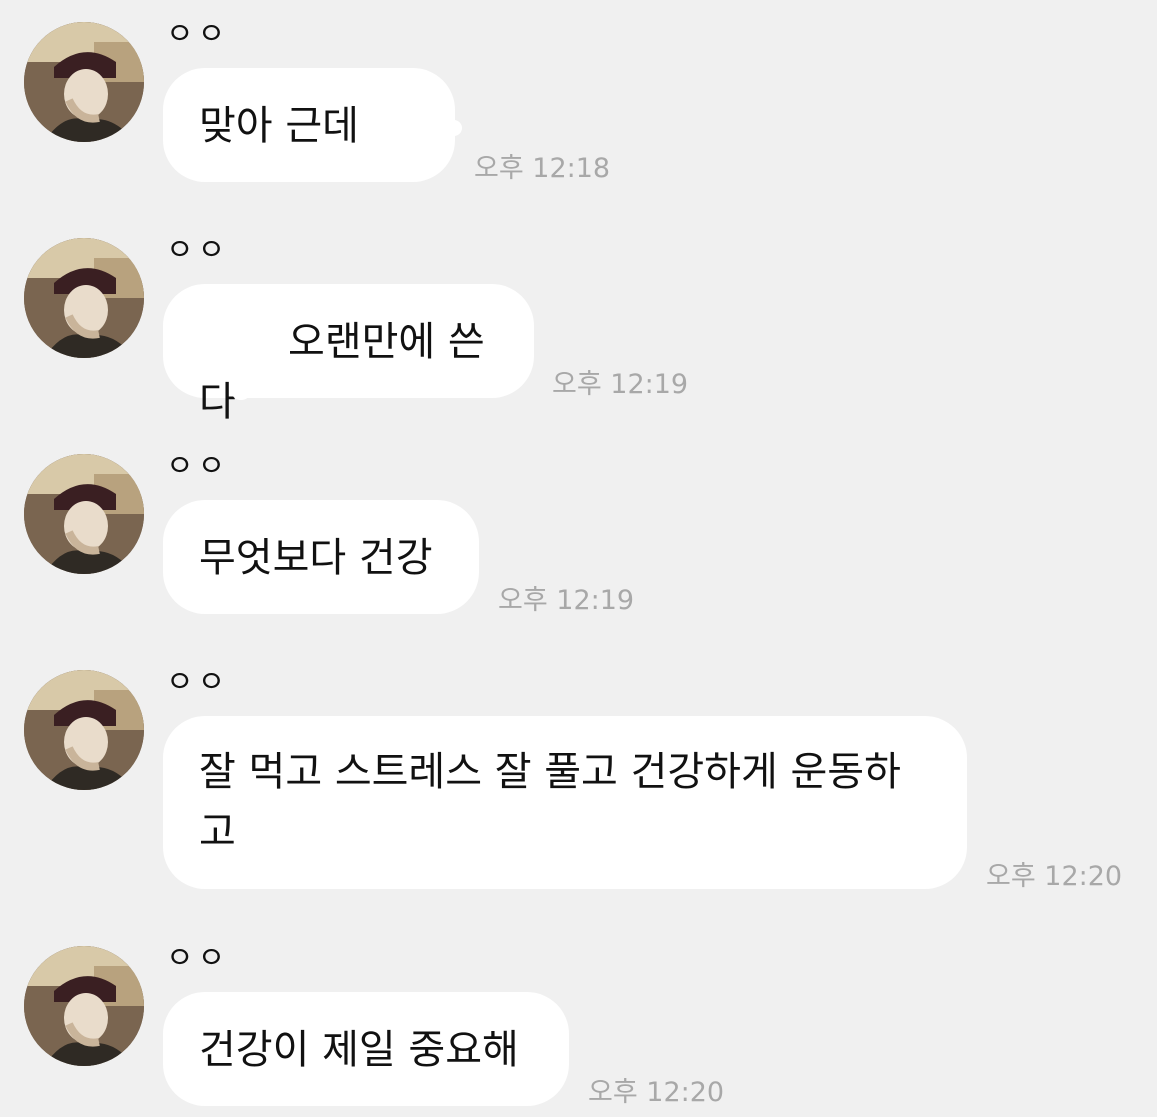 This screenshot has width=1157, height=1117. Describe the element at coordinates (542, 168) in the screenshot. I see `message-timestamp: 오후 12:18` at that location.